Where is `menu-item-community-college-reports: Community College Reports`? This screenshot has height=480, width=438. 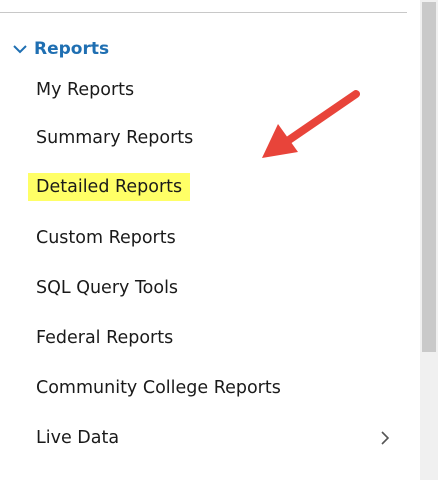 menu-item-community-college-reports: Community College Reports is located at coordinates (158, 388).